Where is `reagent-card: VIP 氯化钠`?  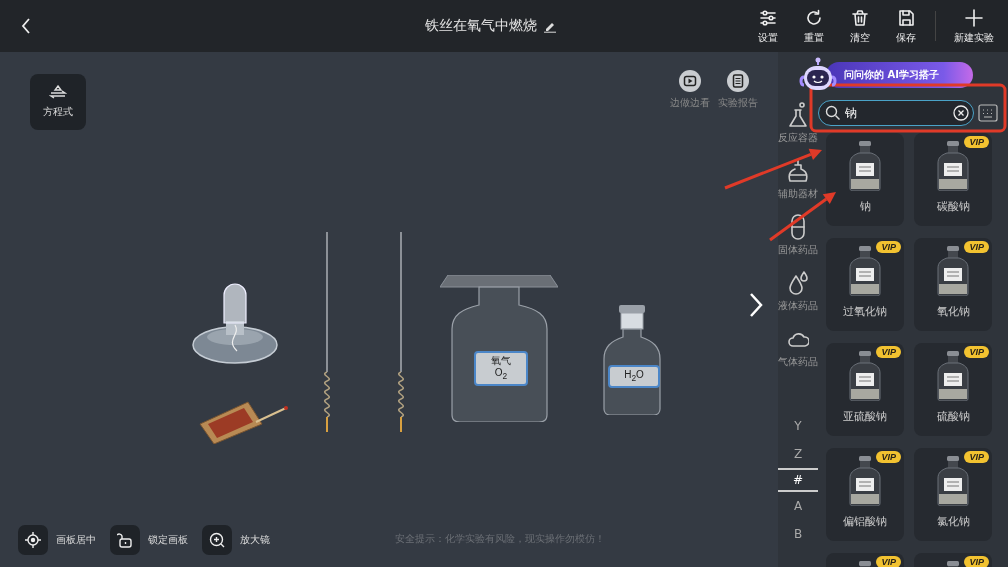 reagent-card: VIP 氯化钠 is located at coordinates (953, 494).